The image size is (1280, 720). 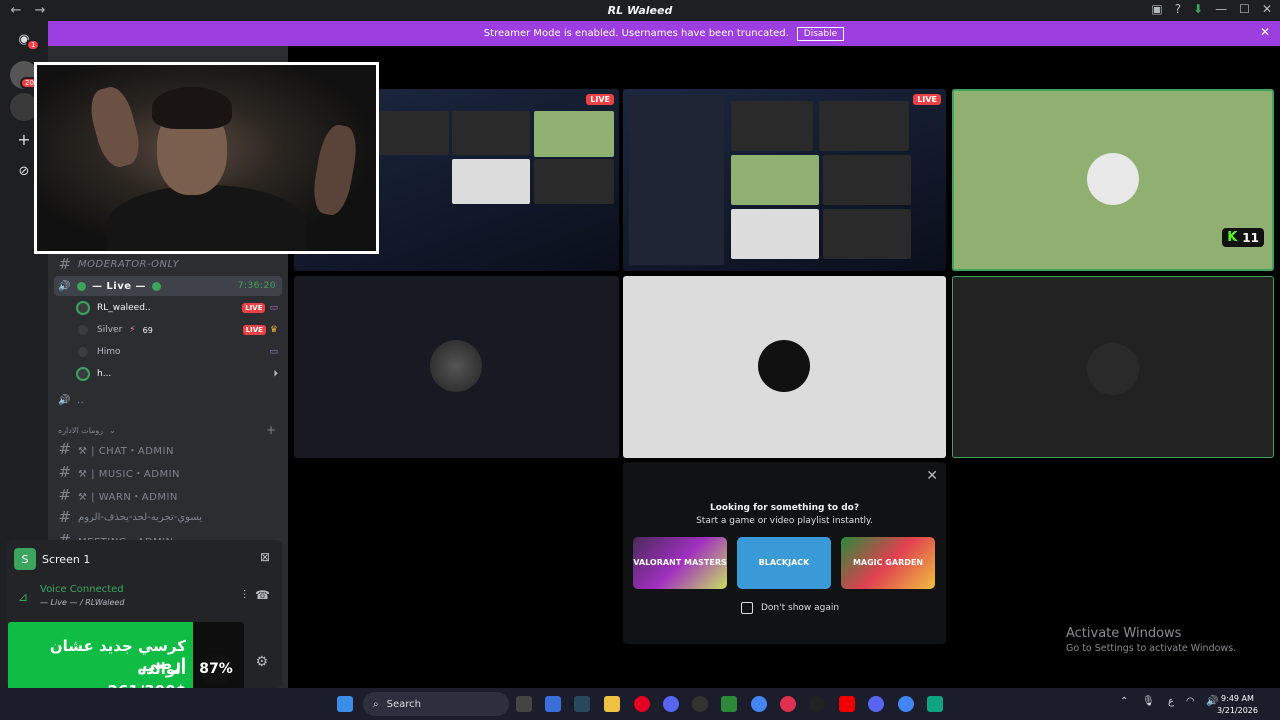 What do you see at coordinates (113, 430) in the screenshot?
I see `chevron-down-icon: ⌄` at bounding box center [113, 430].